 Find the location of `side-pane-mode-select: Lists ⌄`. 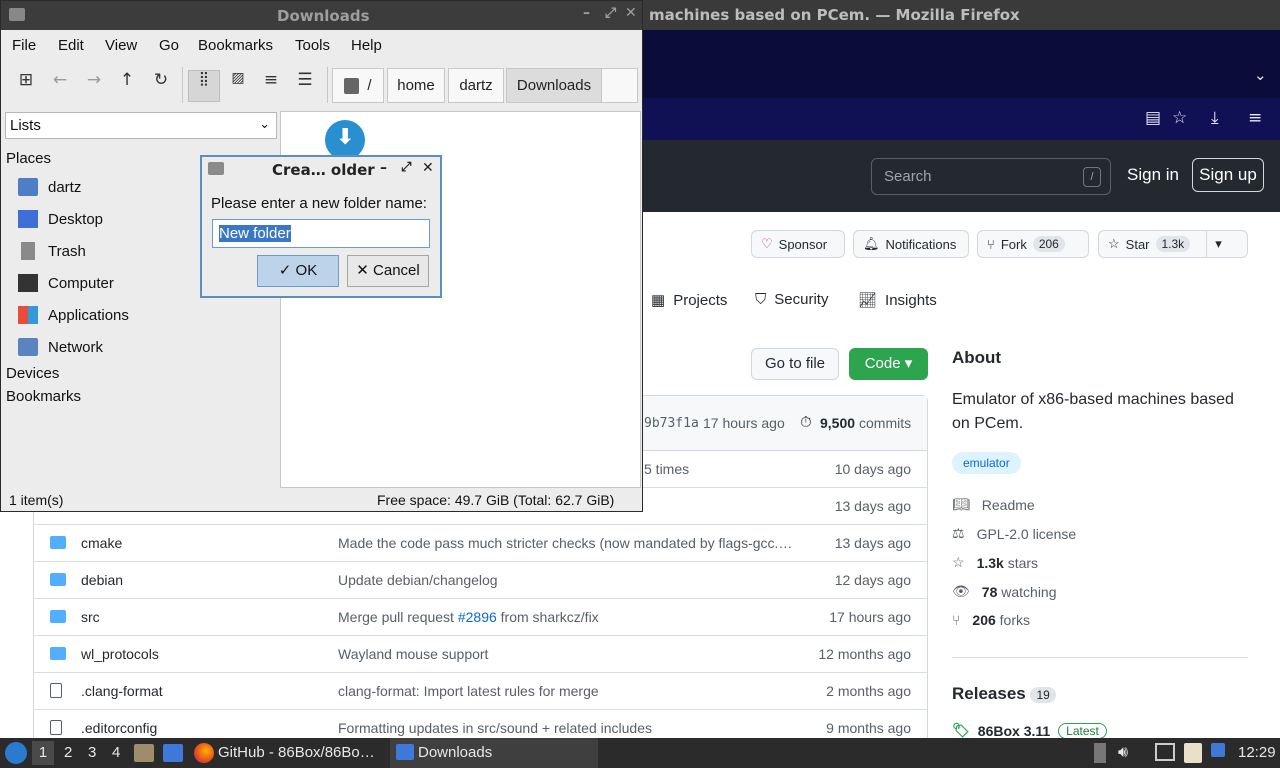

side-pane-mode-select: Lists ⌄ is located at coordinates (141, 125).